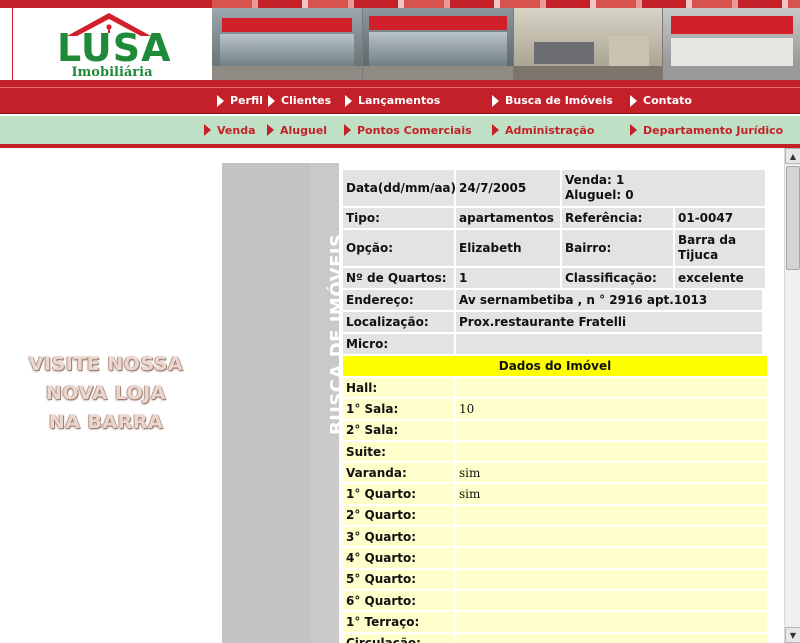 The width and height of the screenshot is (800, 643). What do you see at coordinates (609, 300) in the screenshot?
I see `endereco-value: Av sernambetiba , n ° 2916 apt.1013` at bounding box center [609, 300].